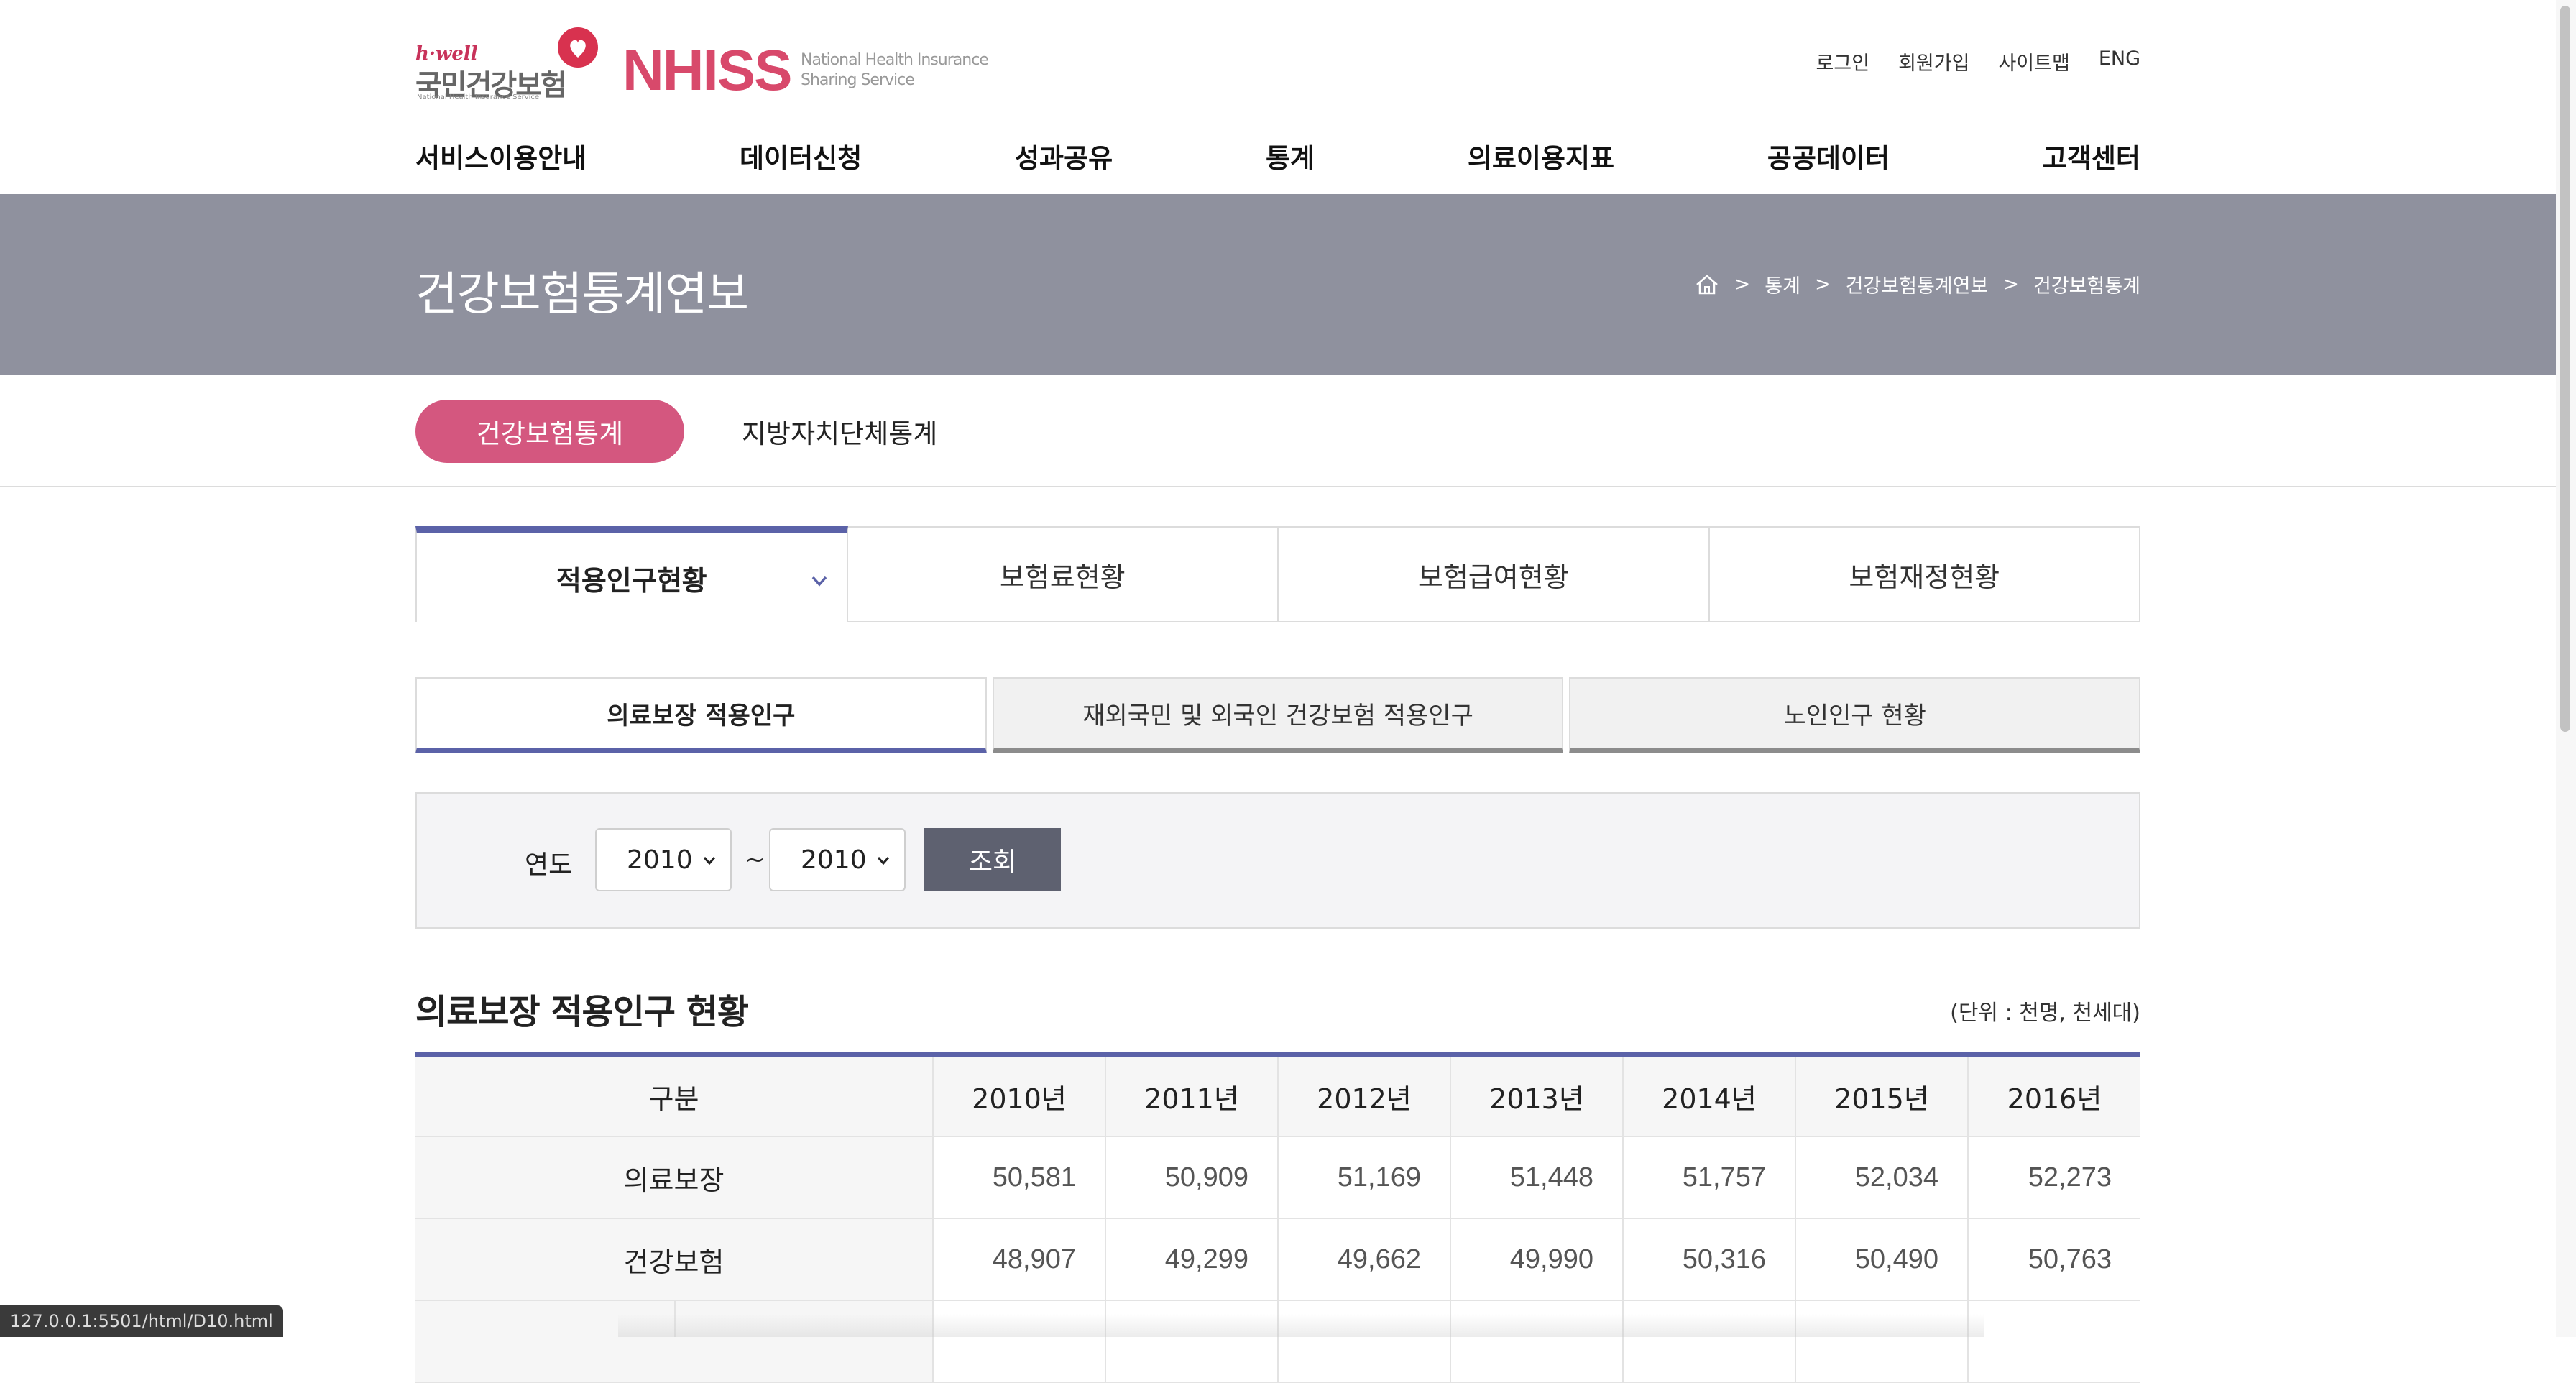 Image resolution: width=2576 pixels, height=1383 pixels. What do you see at coordinates (1364, 1178) in the screenshot?
I see `table-cell: 51,169` at bounding box center [1364, 1178].